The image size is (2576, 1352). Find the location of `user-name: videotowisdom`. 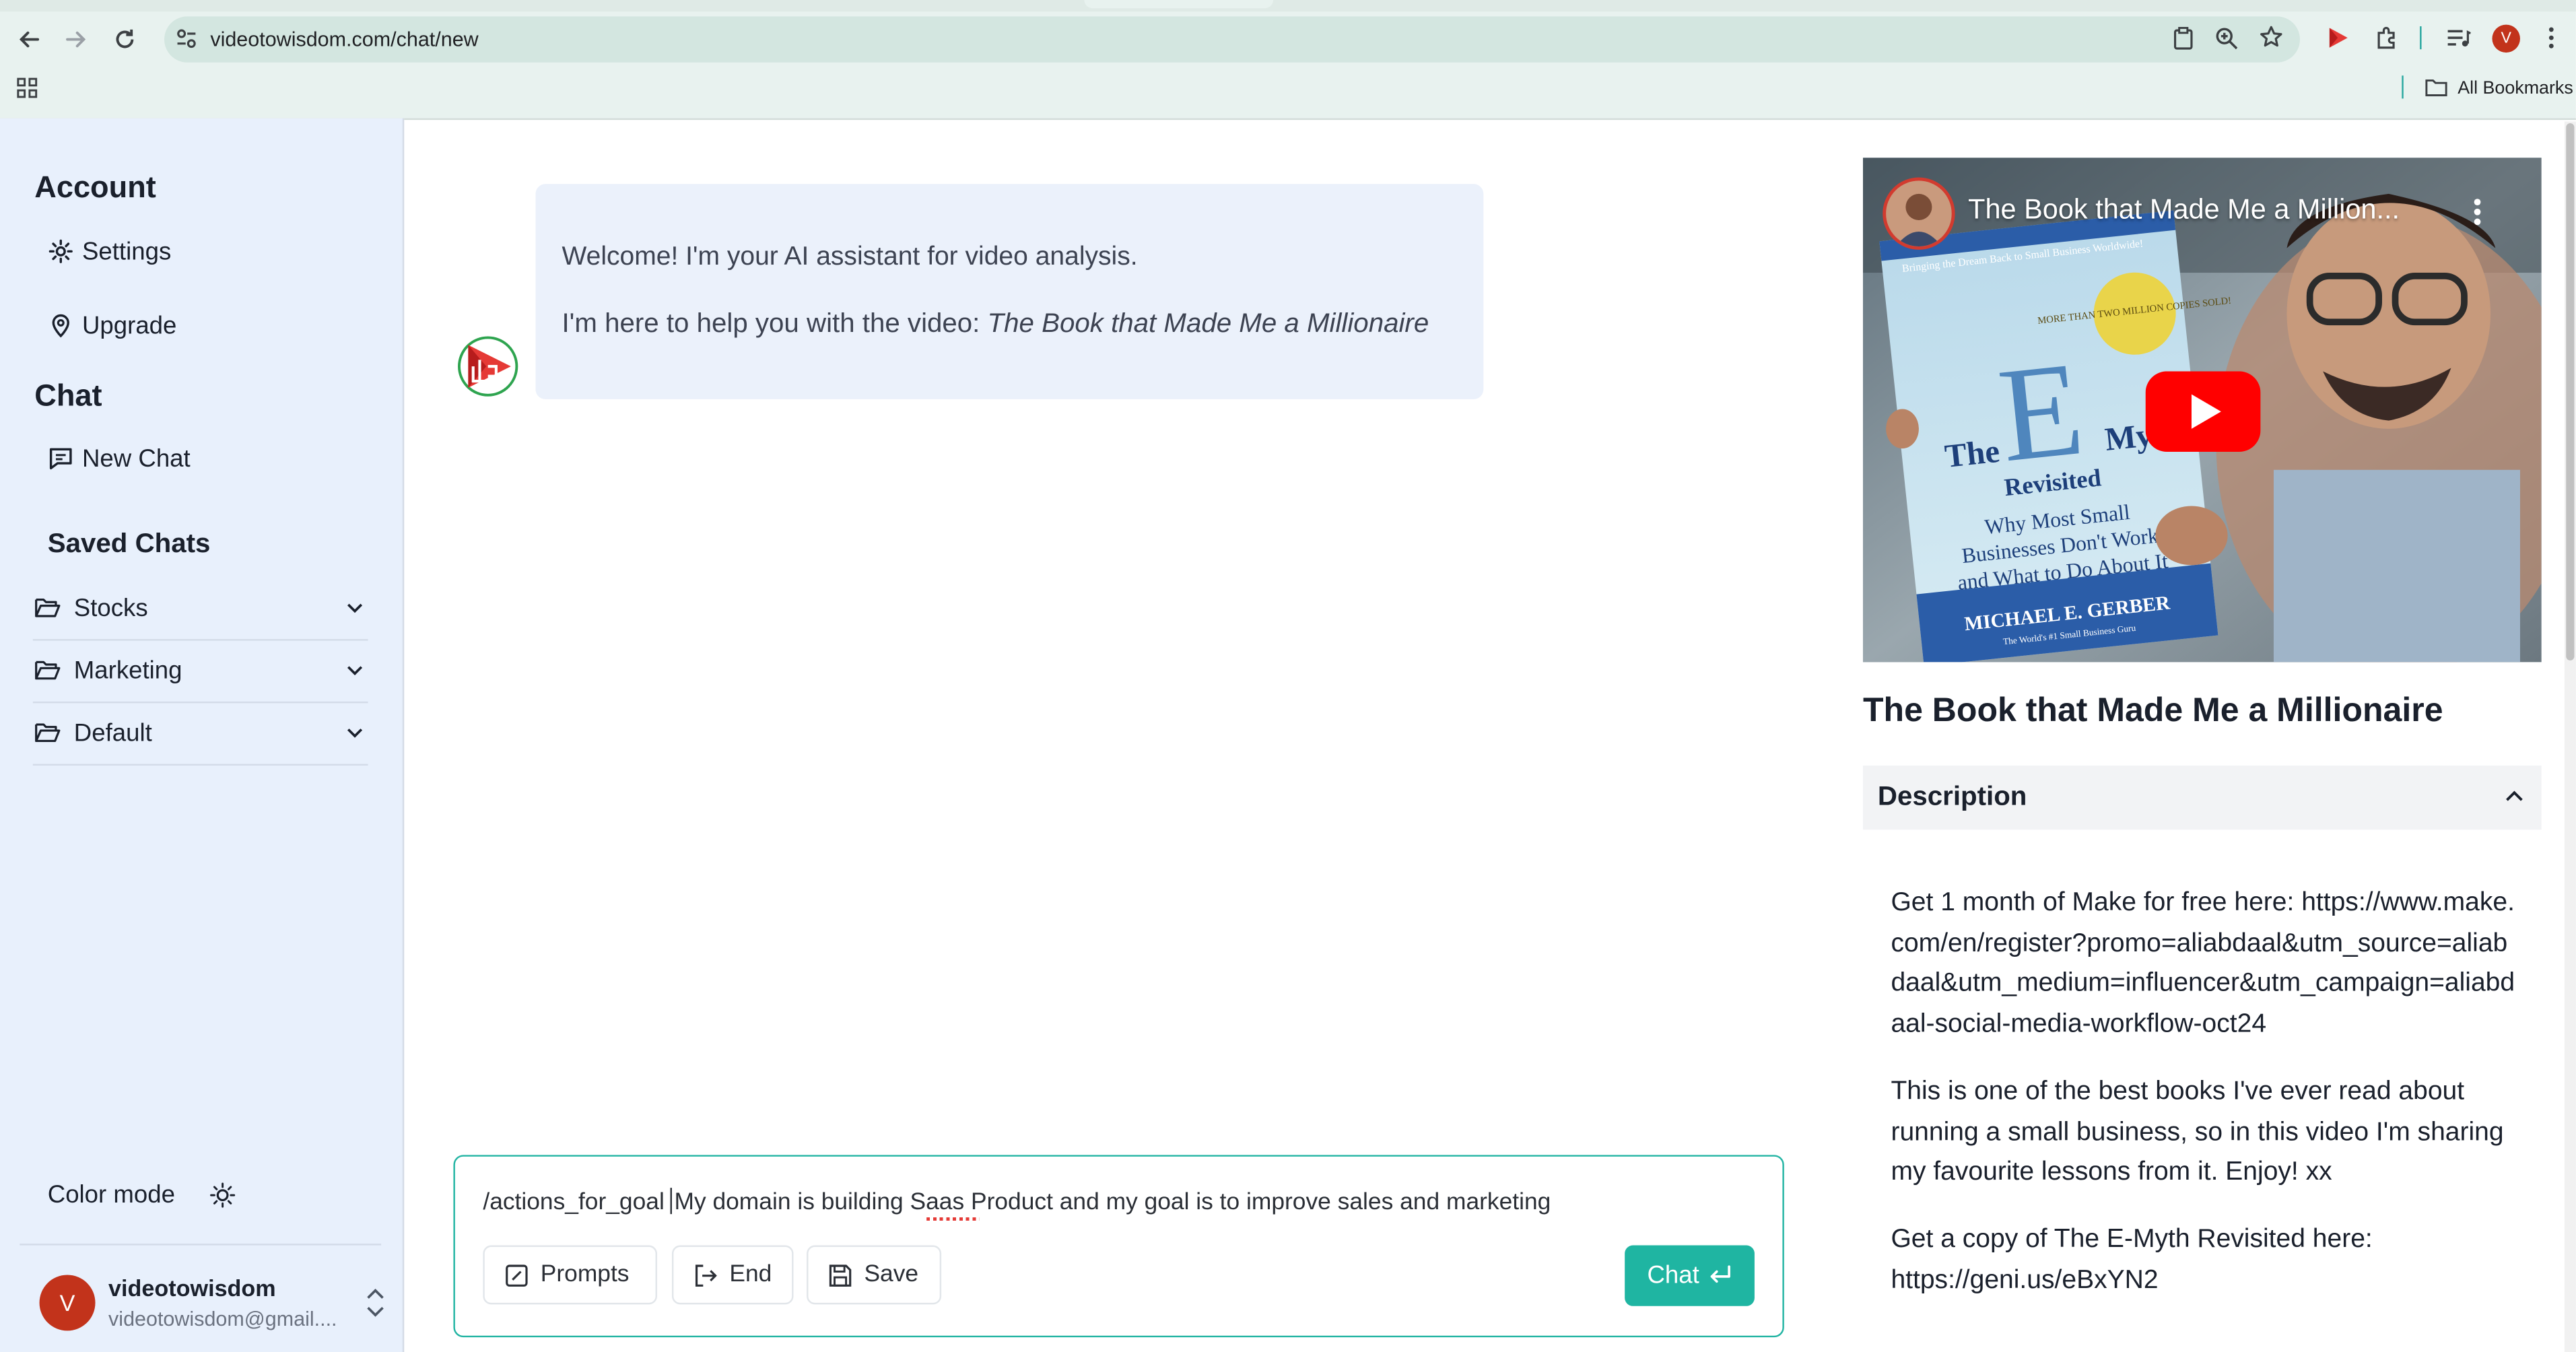

user-name: videotowisdom is located at coordinates (192, 1288).